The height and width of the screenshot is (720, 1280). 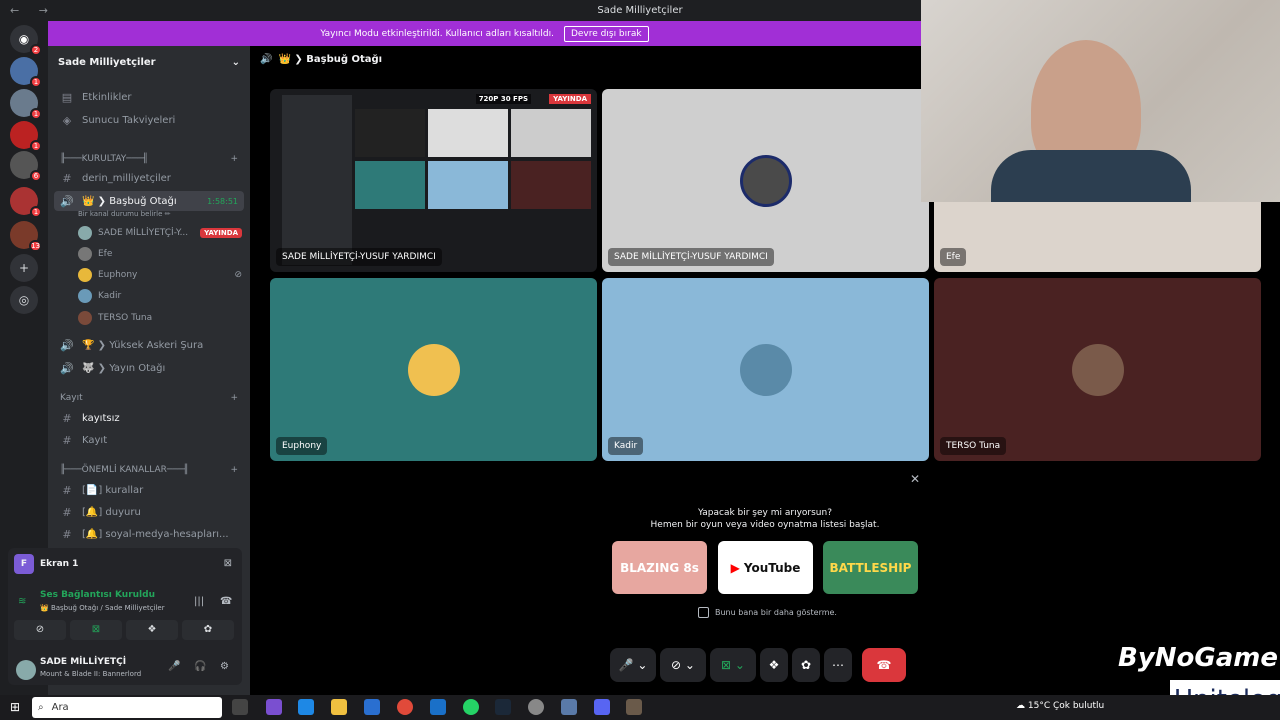 I want to click on user-name: TERSO Tuna, so click(x=125, y=318).